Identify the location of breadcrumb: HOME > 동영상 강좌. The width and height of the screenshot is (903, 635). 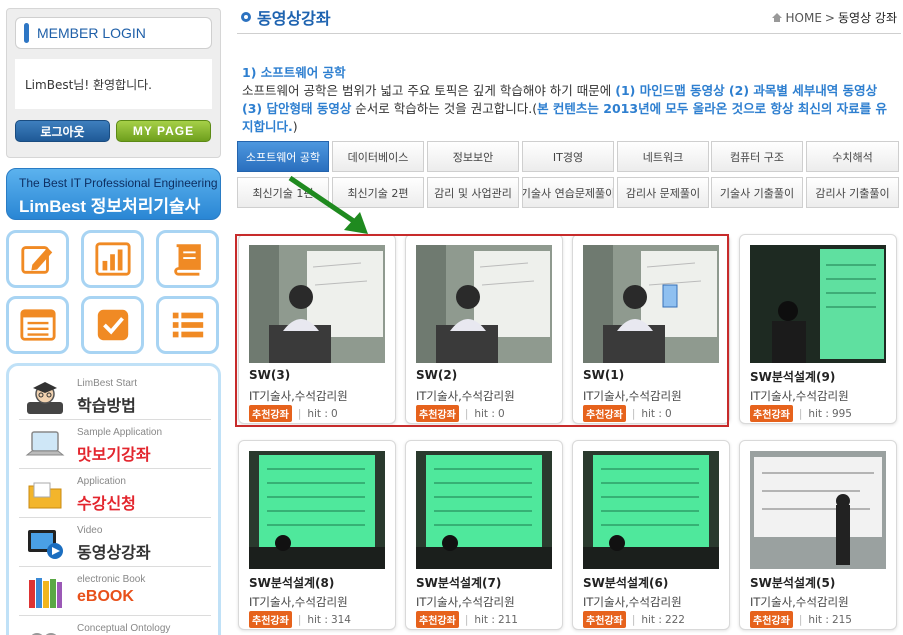
(834, 17).